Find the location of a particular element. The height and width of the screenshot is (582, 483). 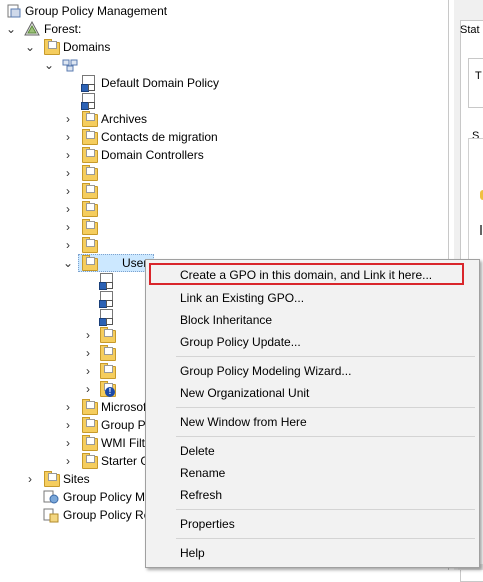

tree-domains-label: Domains is located at coordinates (87, 47).